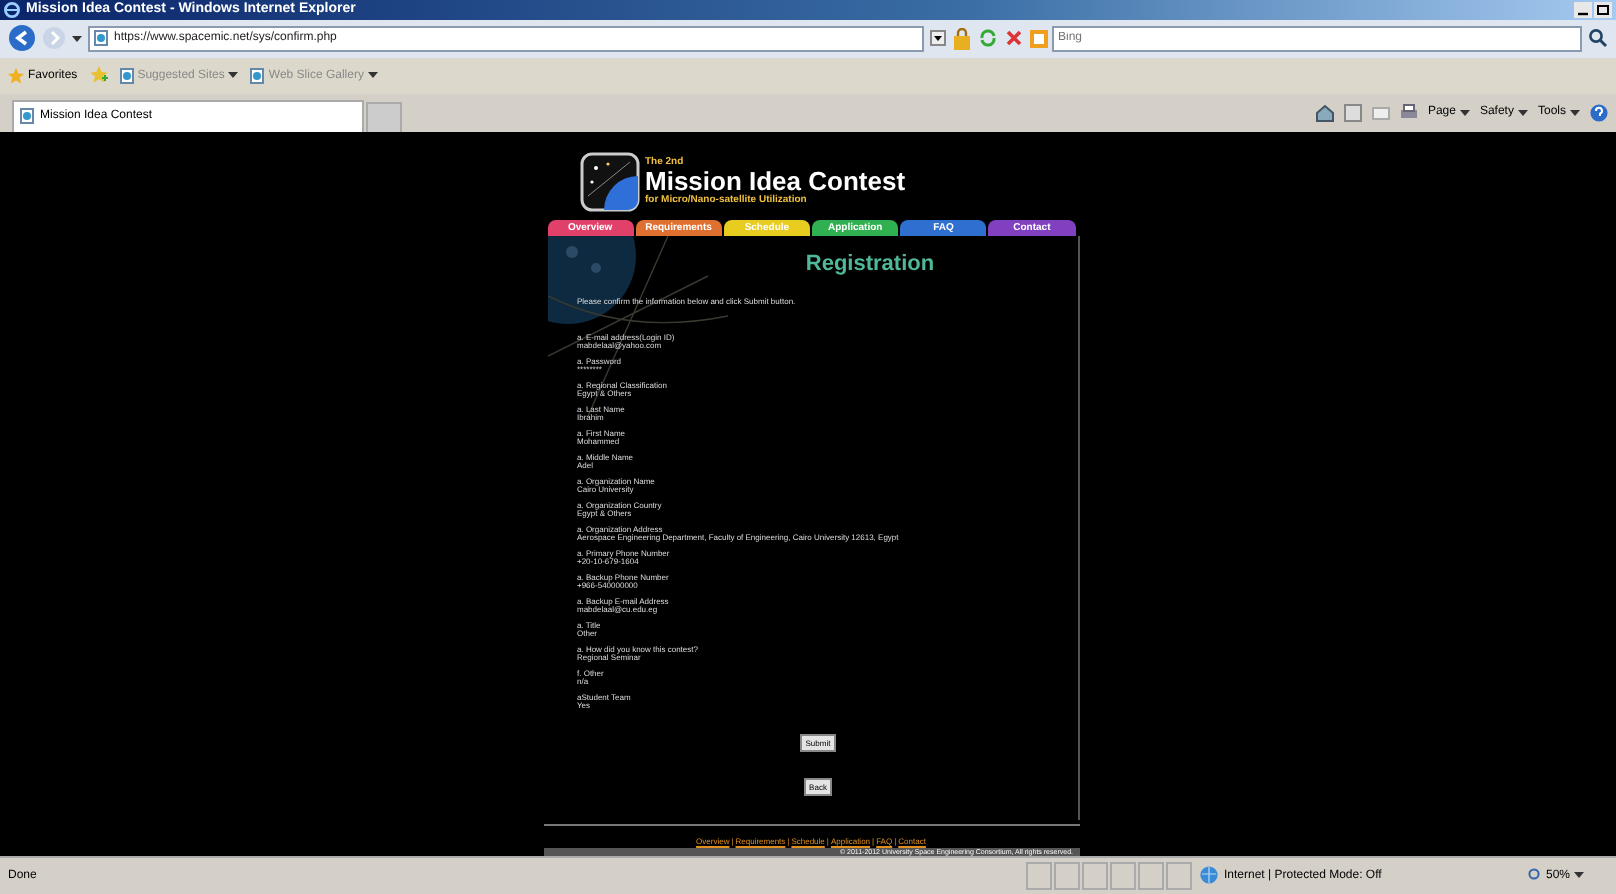 This screenshot has width=1616, height=894. I want to click on help-icon, so click(1599, 112).